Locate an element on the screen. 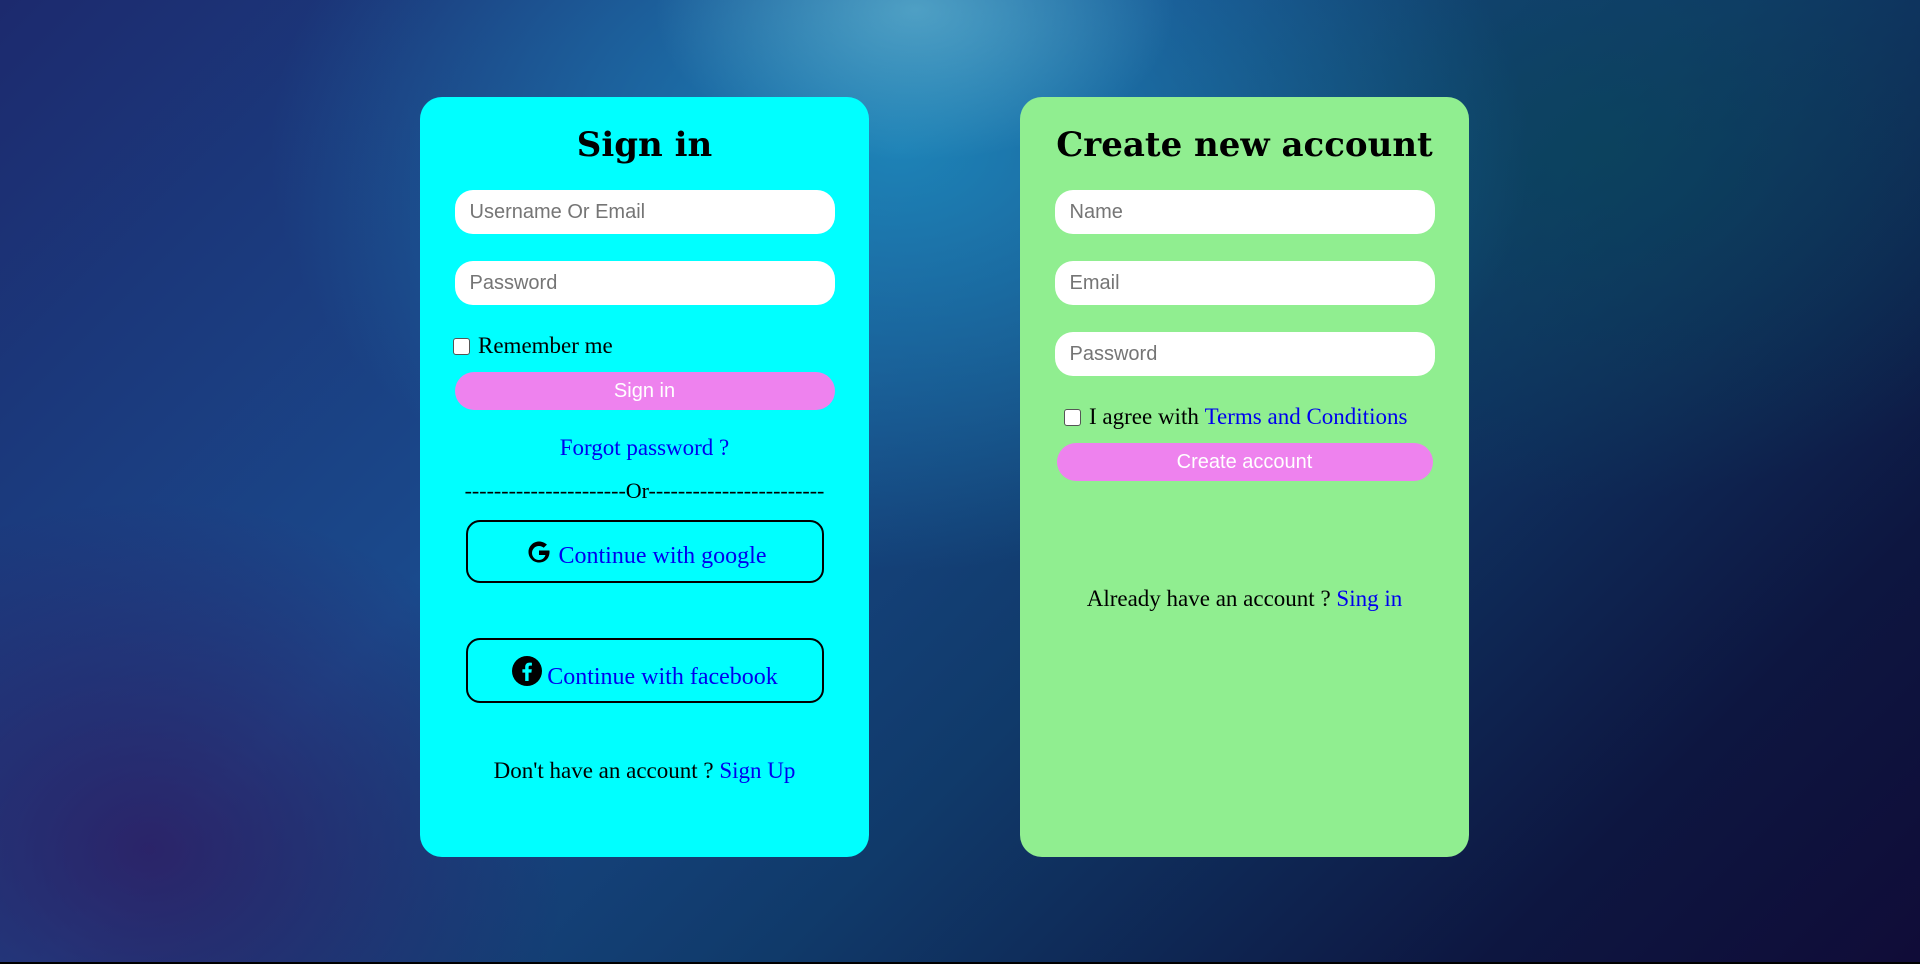 The width and height of the screenshot is (1920, 967). google-icon is located at coordinates (539, 551).